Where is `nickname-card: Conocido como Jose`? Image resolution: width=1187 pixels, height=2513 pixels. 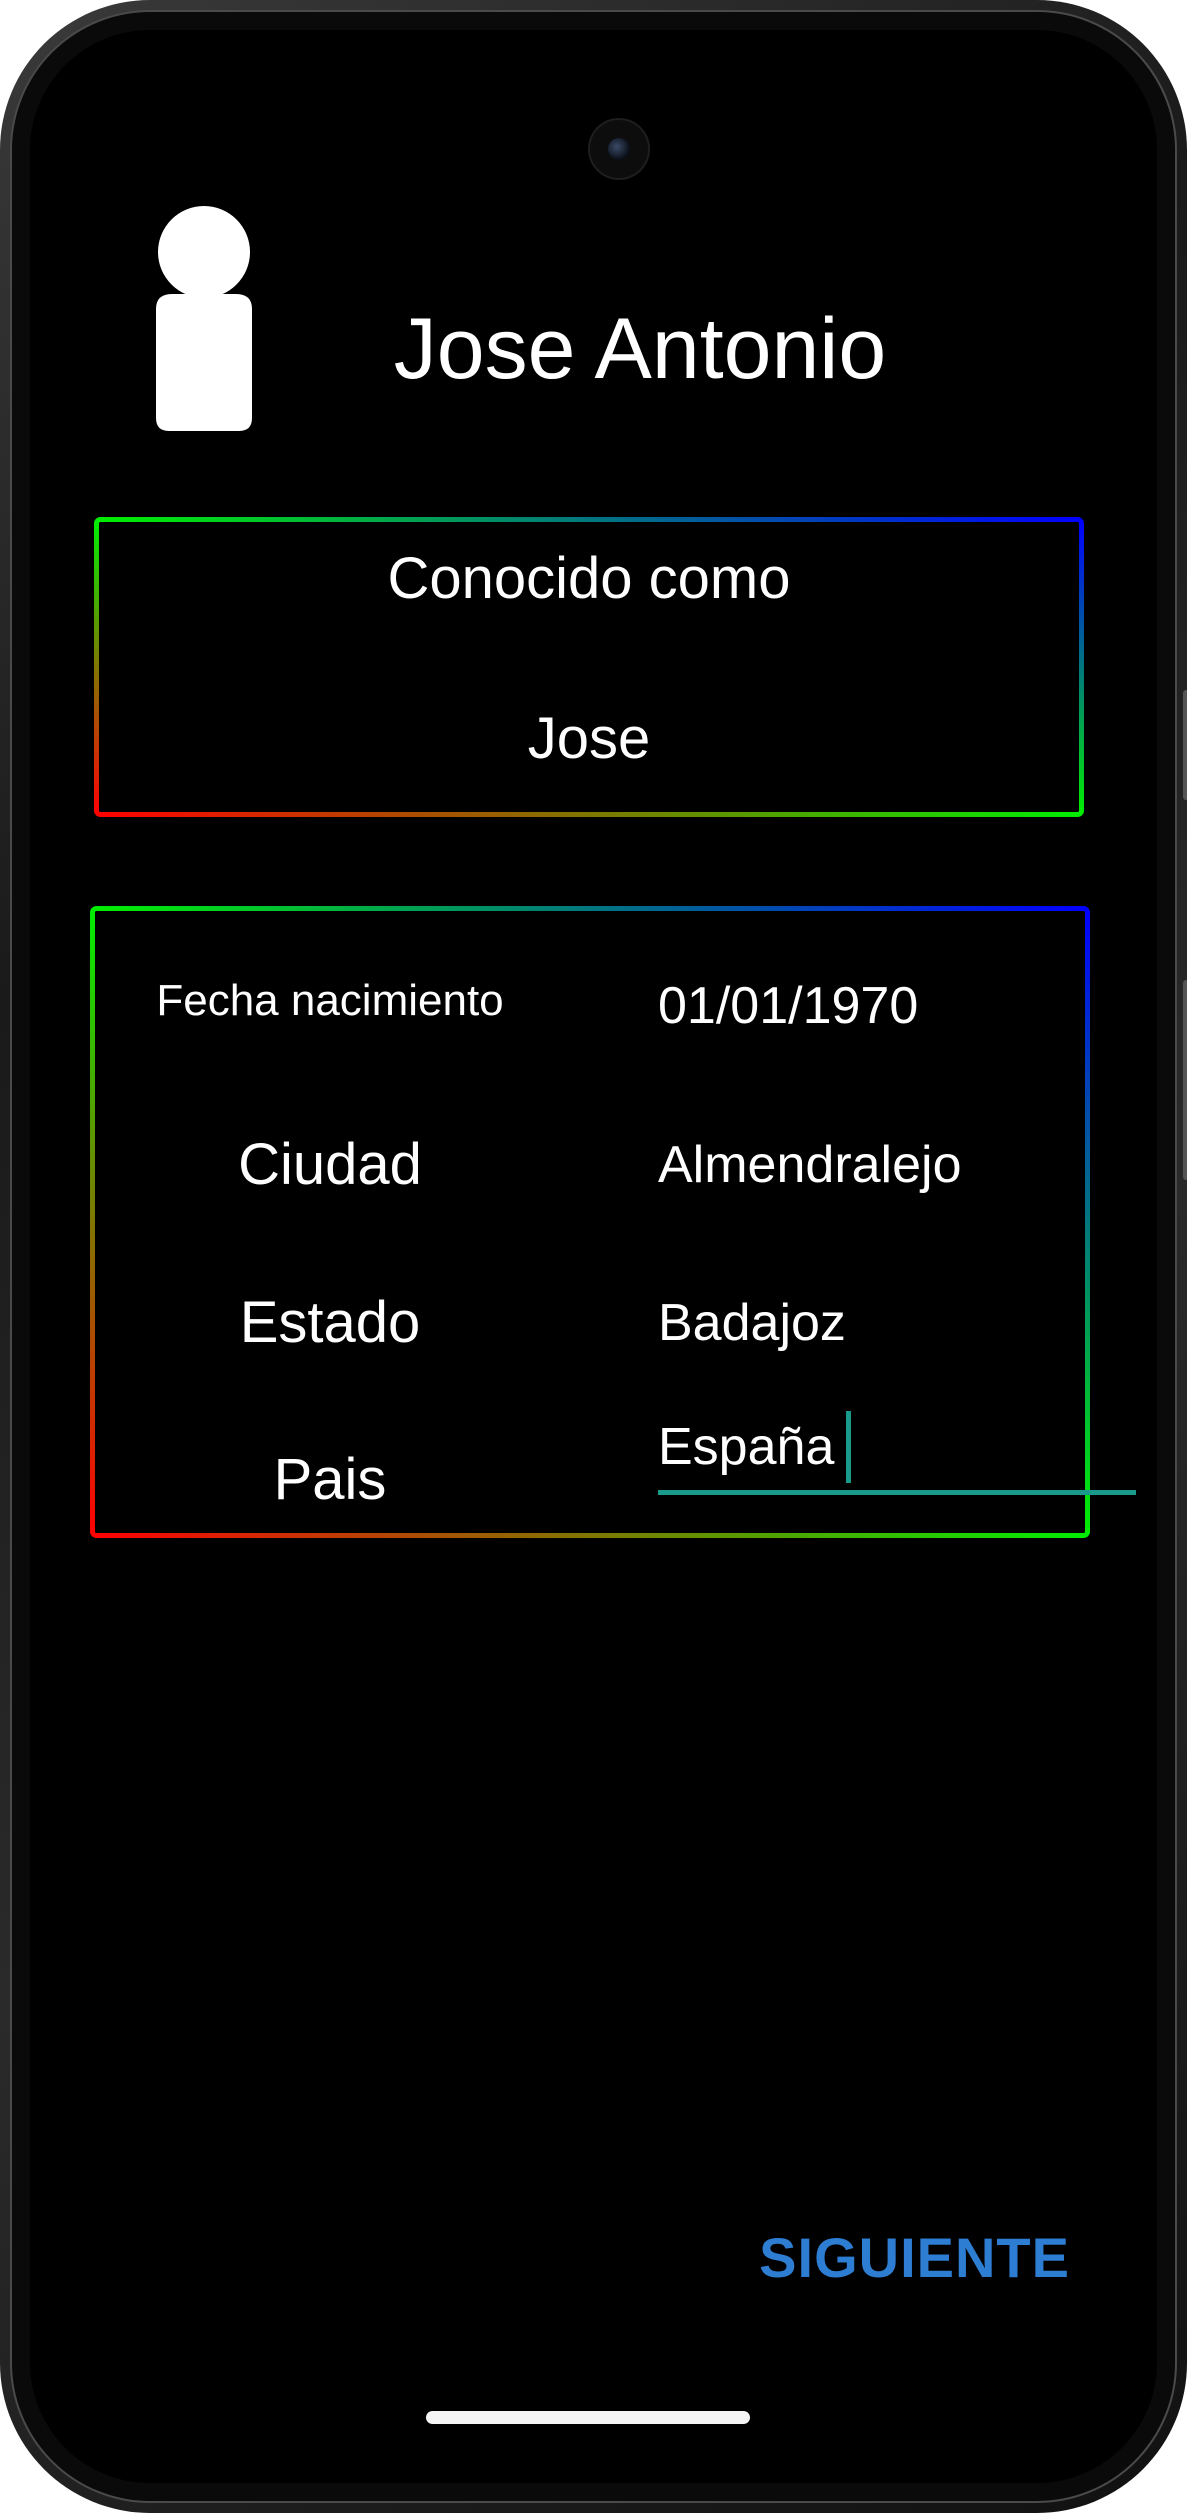 nickname-card: Conocido como Jose is located at coordinates (589, 667).